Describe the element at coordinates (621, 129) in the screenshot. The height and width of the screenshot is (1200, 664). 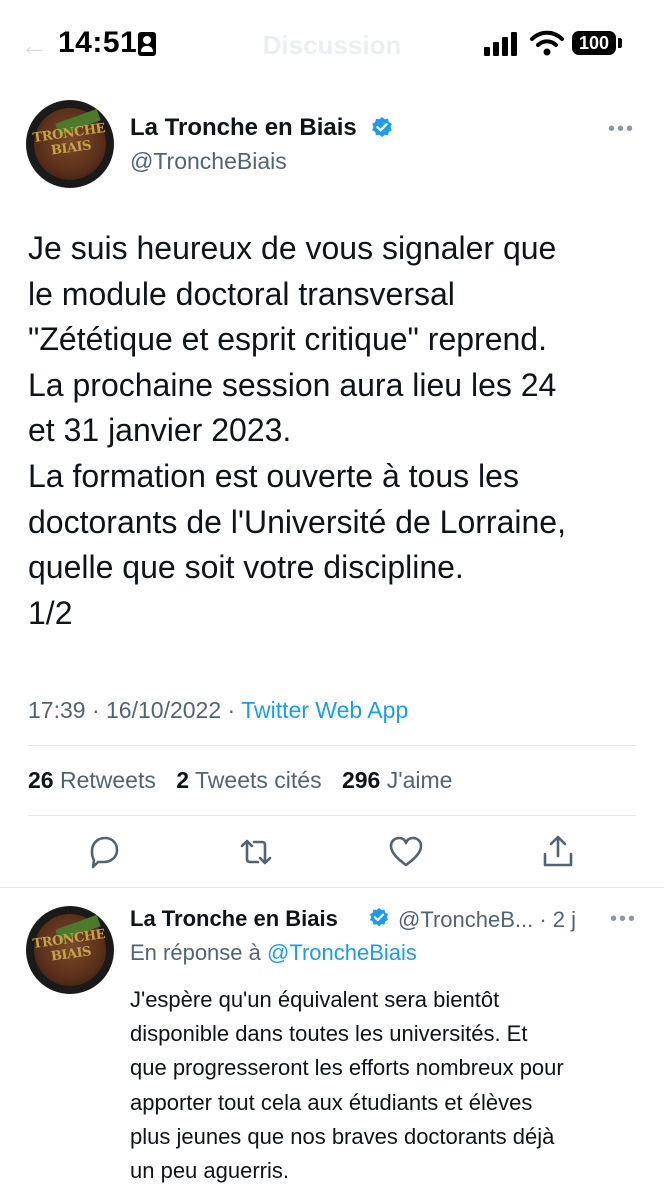
I see `more-options-icon: •••` at that location.